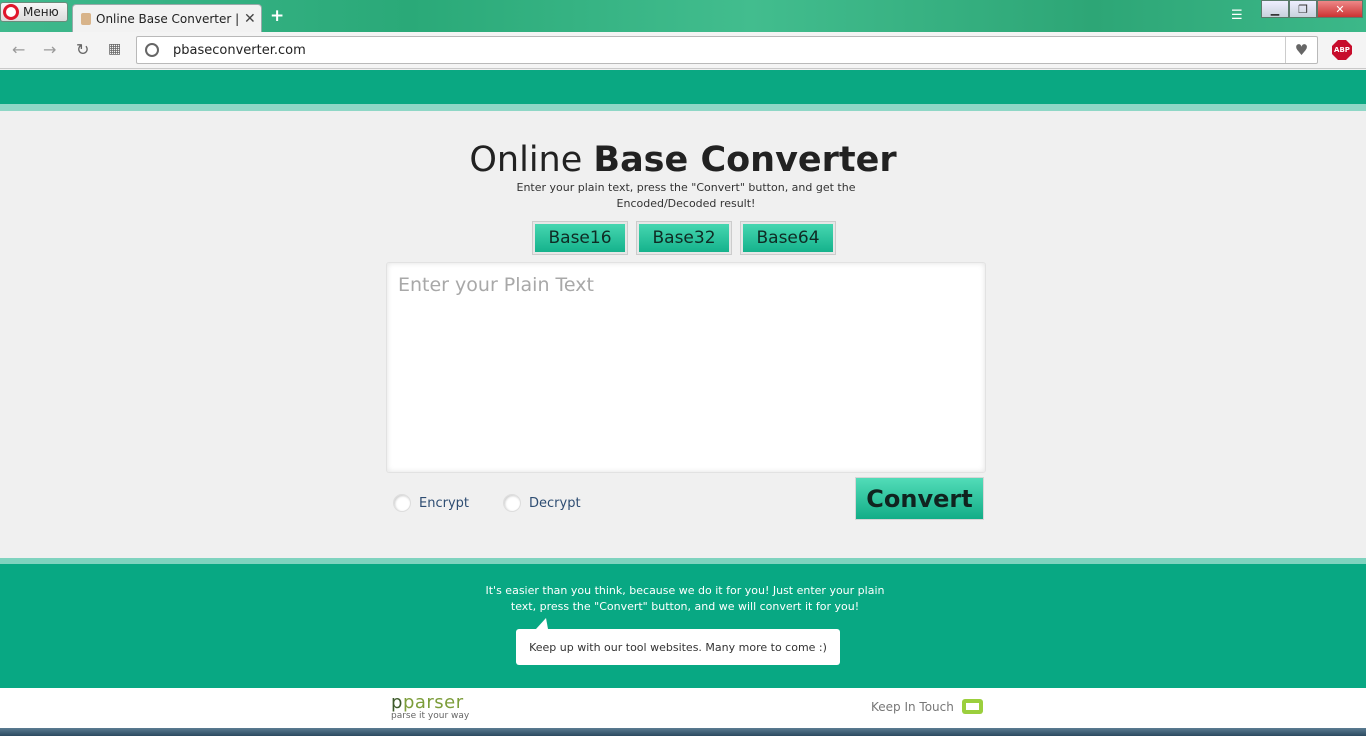  Describe the element at coordinates (433, 702) in the screenshot. I see `brand-rest: parser` at that location.